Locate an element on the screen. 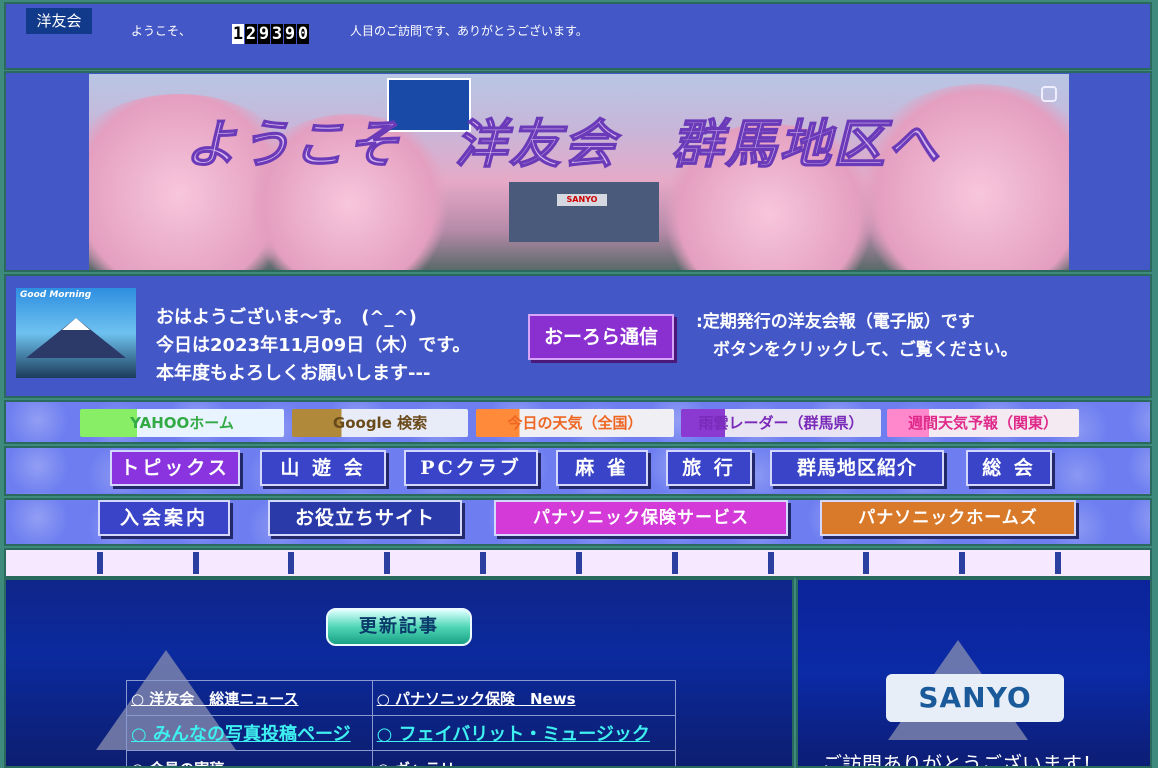 The image size is (1158, 768). nav-general-meeting-button: 総 会 is located at coordinates (1009, 468).